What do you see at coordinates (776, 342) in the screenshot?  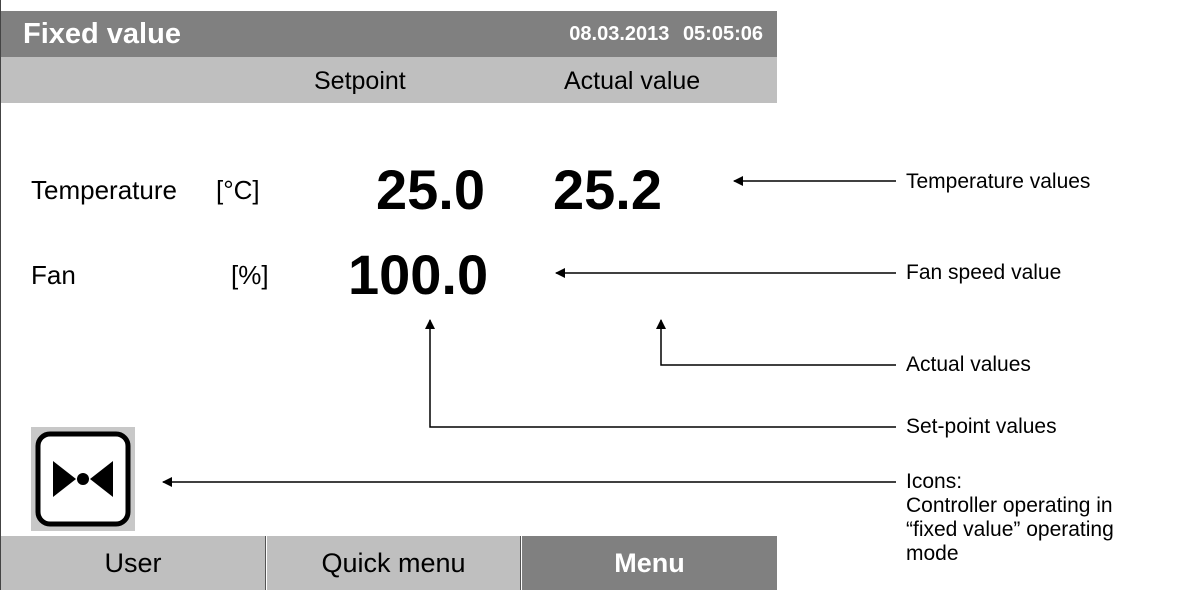 I see `actual-values-arrow` at bounding box center [776, 342].